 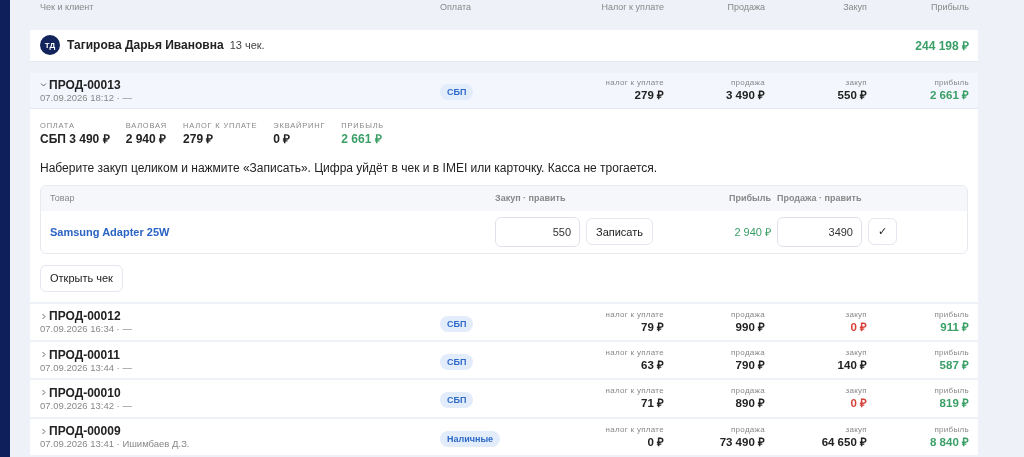 What do you see at coordinates (85, 392) in the screenshot?
I see `receipt-number: ПРОД-00010` at bounding box center [85, 392].